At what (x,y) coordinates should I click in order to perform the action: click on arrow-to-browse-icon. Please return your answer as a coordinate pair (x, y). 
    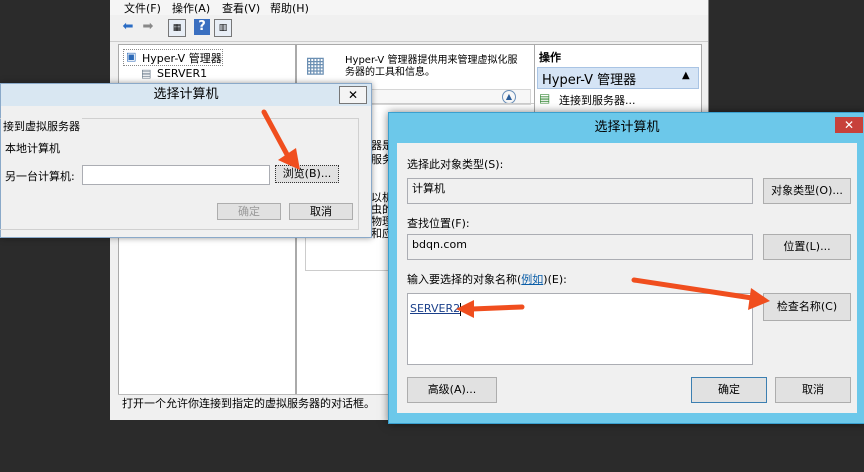
    Looking at the image, I should click on (280, 139).